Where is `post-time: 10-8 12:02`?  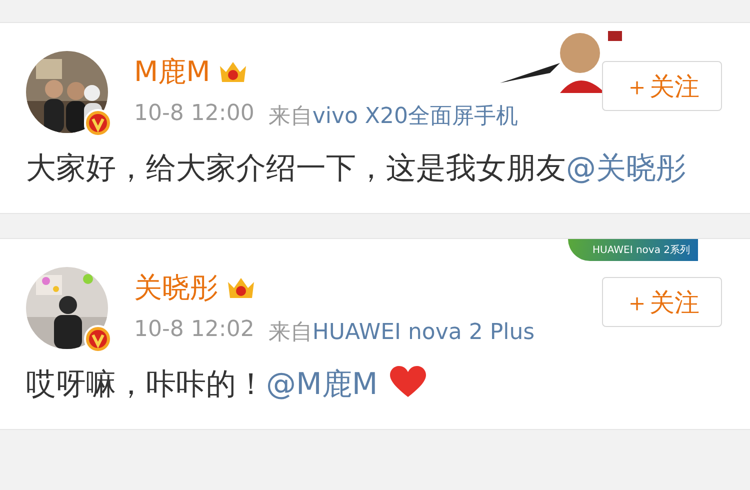
post-time: 10-8 12:02 is located at coordinates (194, 330).